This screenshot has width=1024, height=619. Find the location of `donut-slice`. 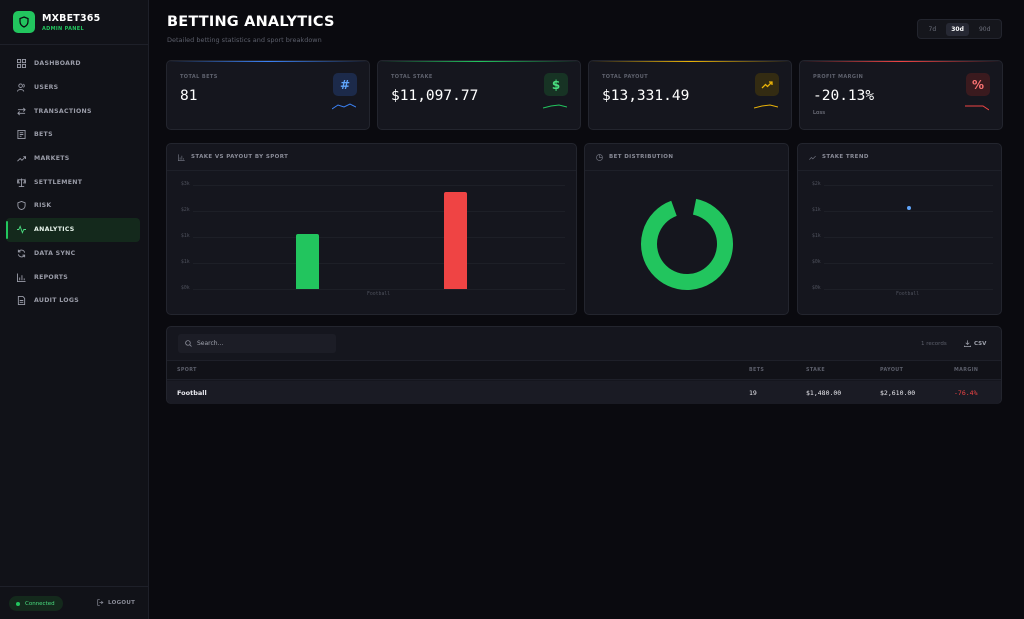

donut-slice is located at coordinates (687, 244).